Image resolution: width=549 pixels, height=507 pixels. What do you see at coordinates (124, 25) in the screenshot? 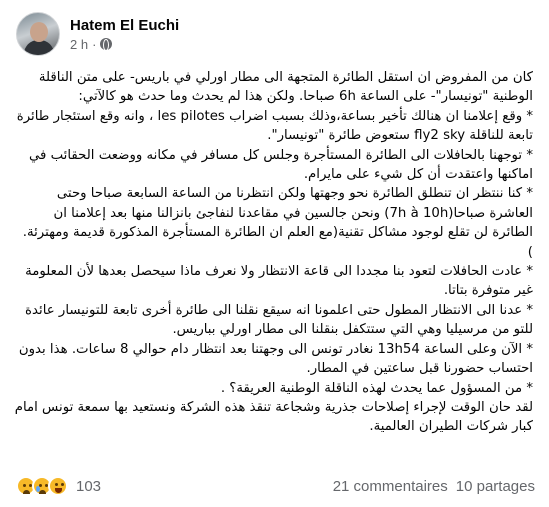
I see `author-name: Hatem El Euchi` at bounding box center [124, 25].